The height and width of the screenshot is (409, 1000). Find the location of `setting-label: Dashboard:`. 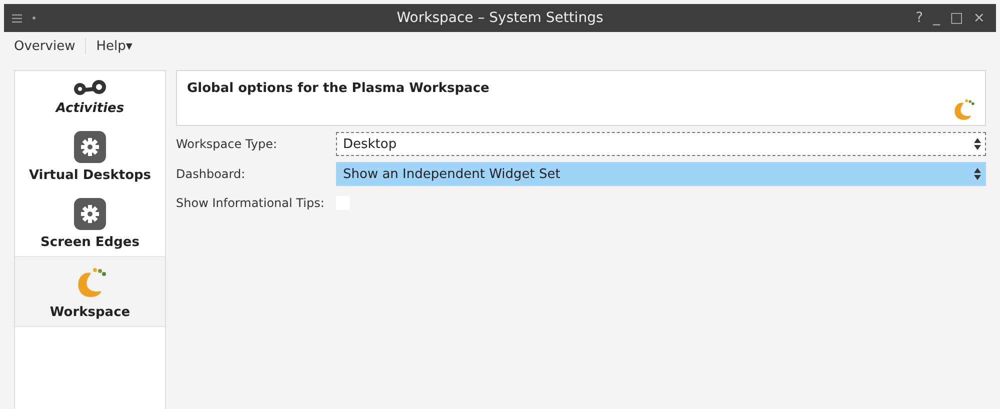

setting-label: Dashboard: is located at coordinates (211, 174).